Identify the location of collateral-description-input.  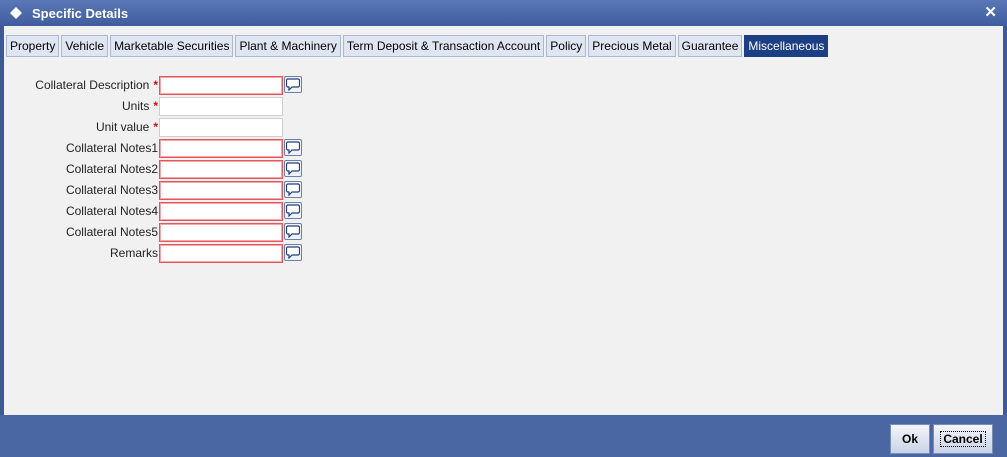
(221, 85).